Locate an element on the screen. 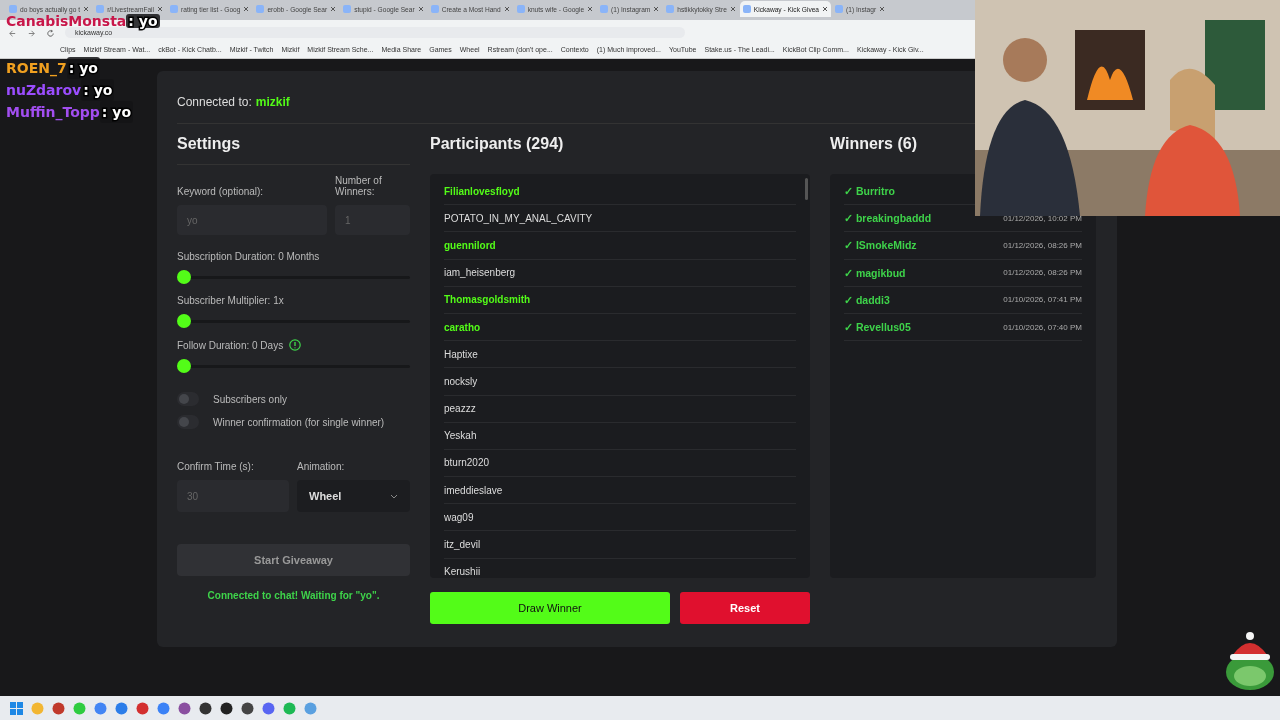 This screenshot has width=1280, height=720. keyword-field: yo is located at coordinates (252, 220).